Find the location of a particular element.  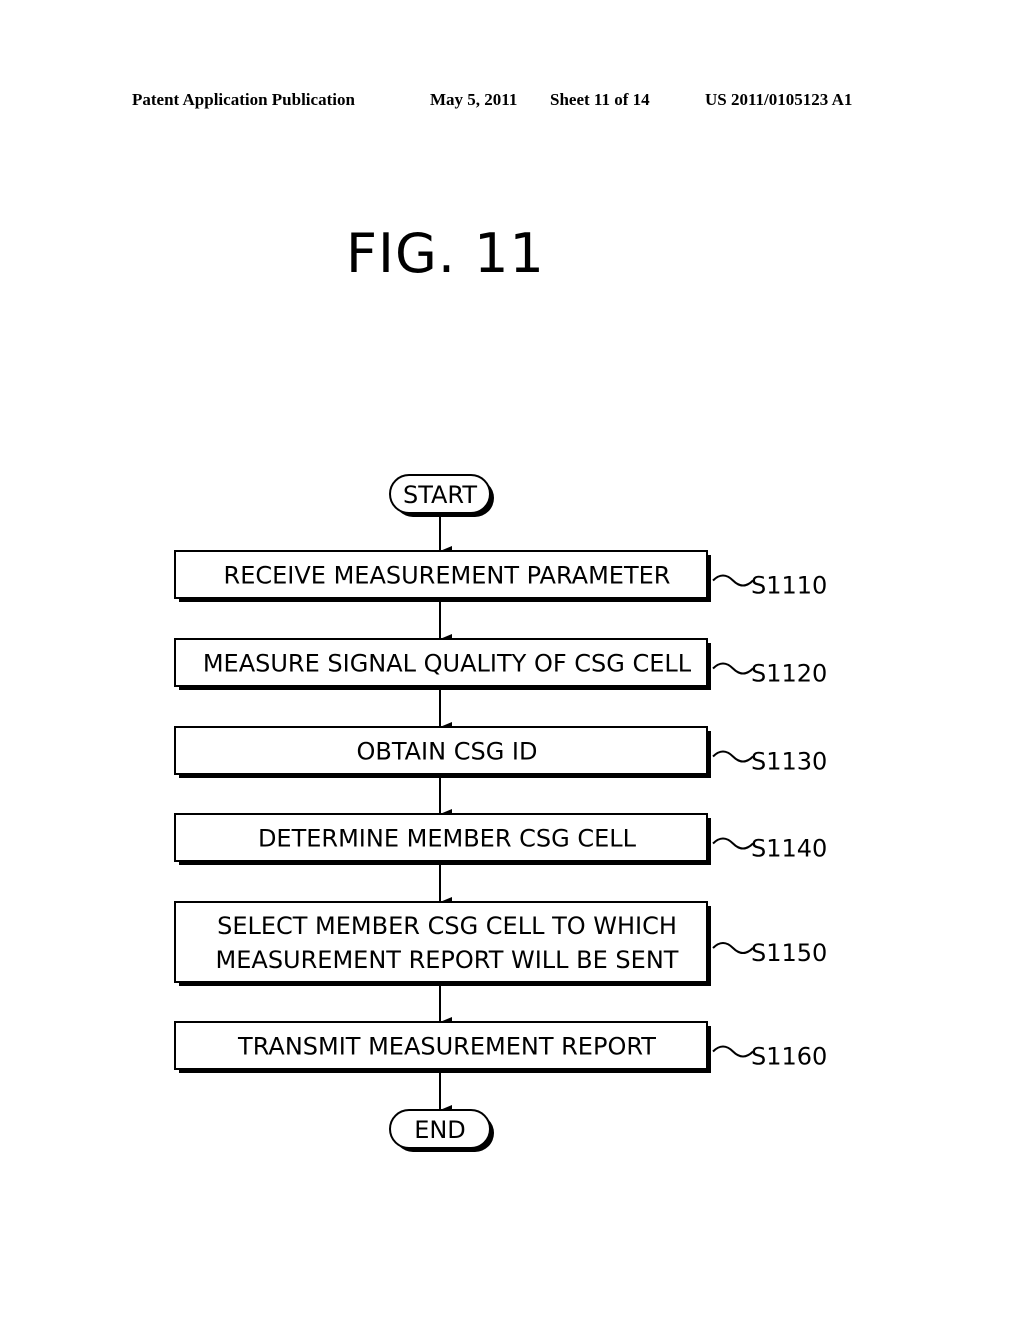

step-3-text: OBTAIN CSG ID is located at coordinates (446, 752).